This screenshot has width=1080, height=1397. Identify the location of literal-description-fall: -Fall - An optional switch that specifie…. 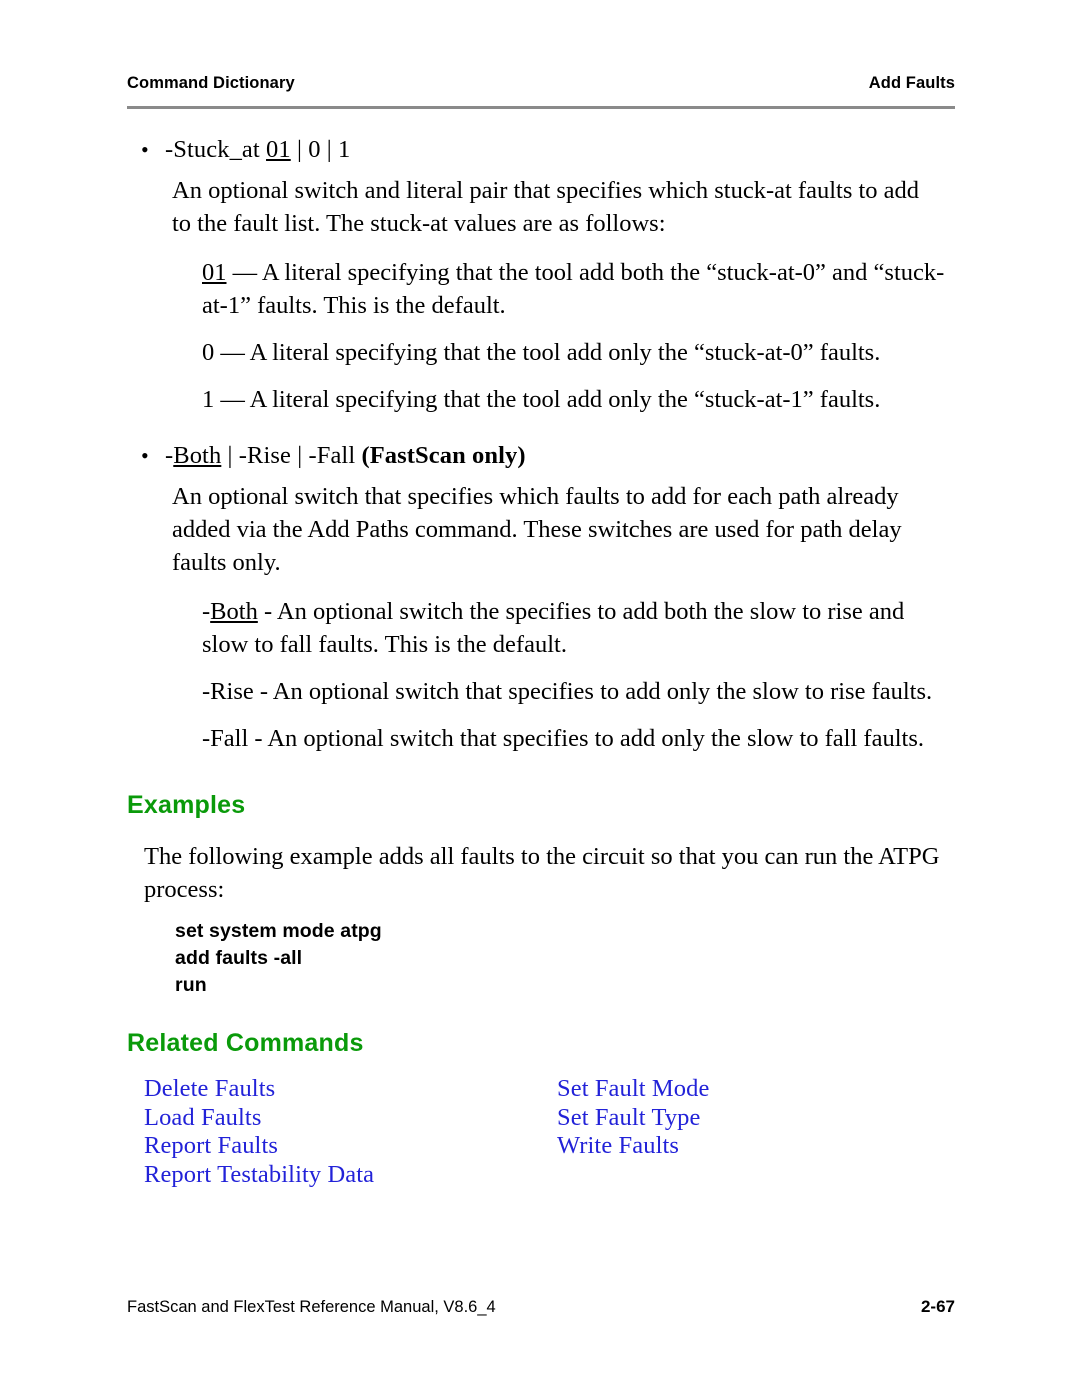
(537, 738).